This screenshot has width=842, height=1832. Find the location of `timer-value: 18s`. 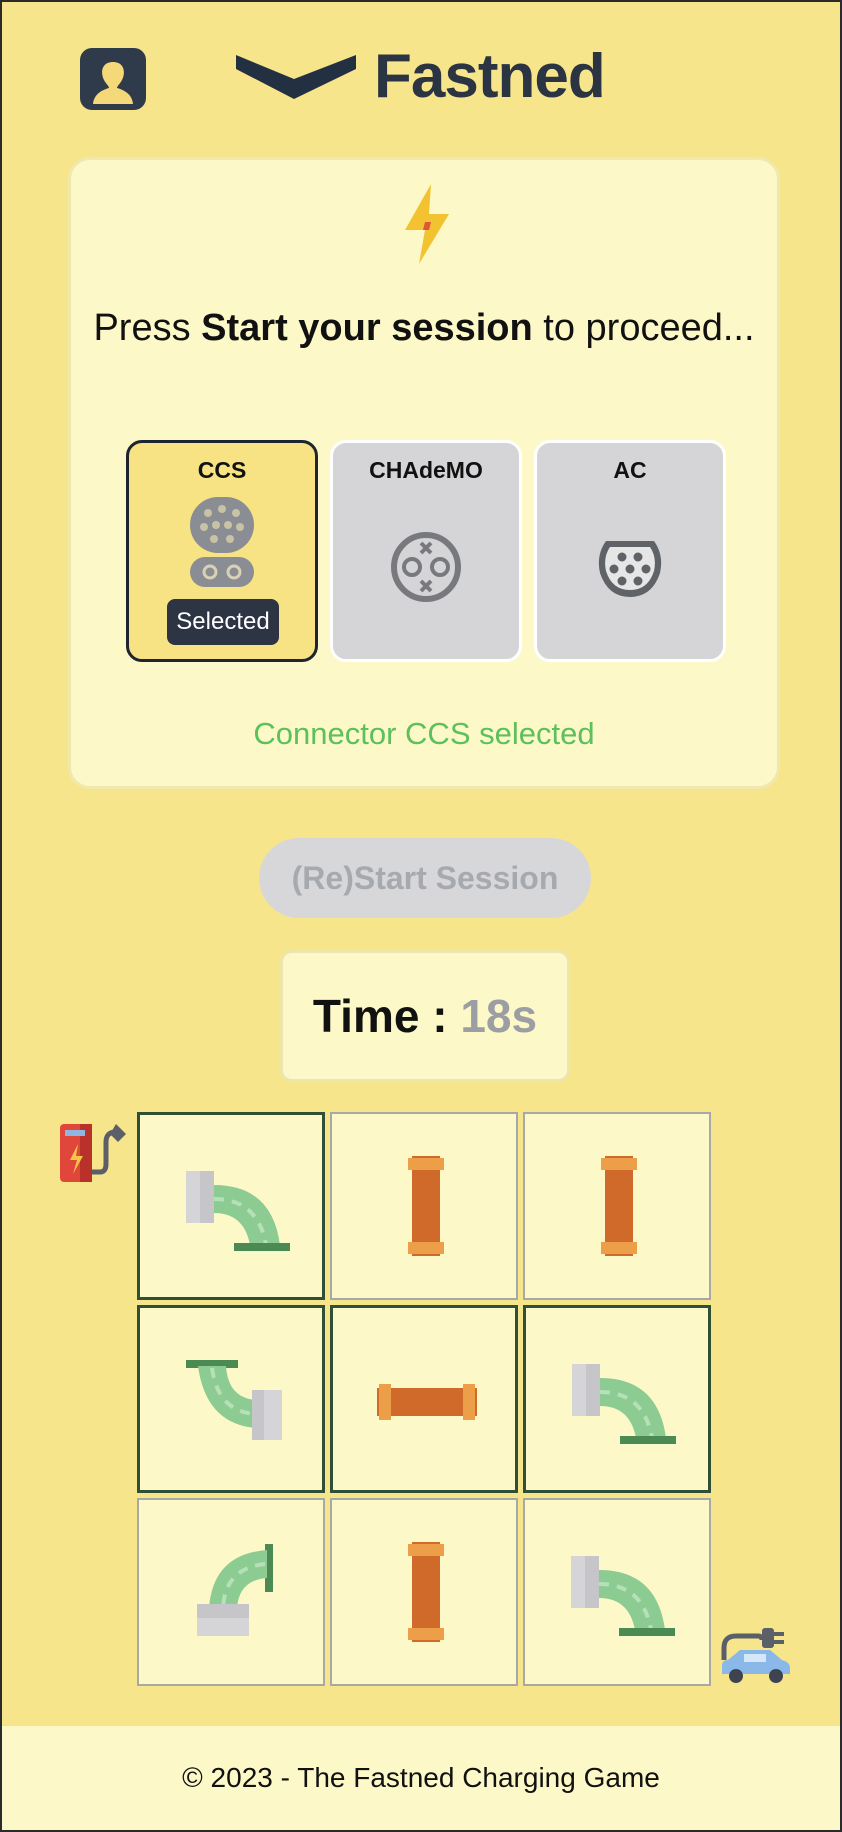

timer-value: 18s is located at coordinates (499, 1016).